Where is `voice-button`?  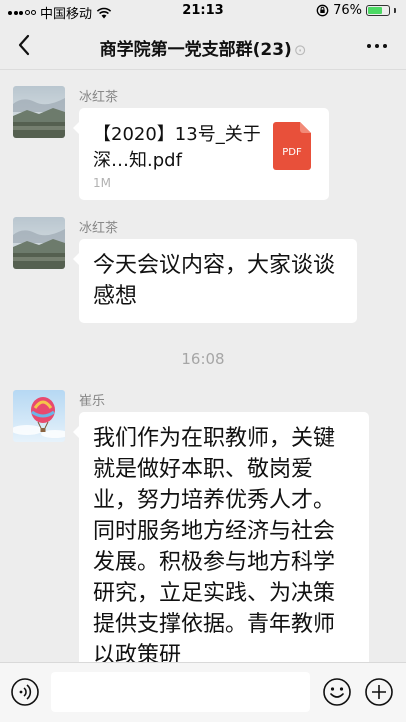
voice-button is located at coordinates (25, 692).